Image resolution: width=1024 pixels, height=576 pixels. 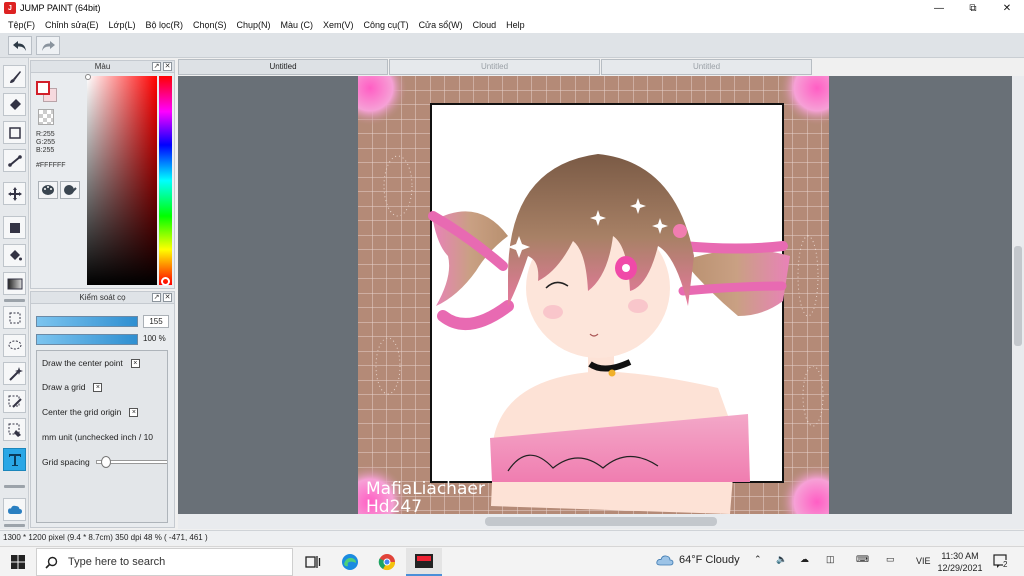 What do you see at coordinates (441, 25) in the screenshot?
I see `menu-window: Cửa sổ(W)` at bounding box center [441, 25].